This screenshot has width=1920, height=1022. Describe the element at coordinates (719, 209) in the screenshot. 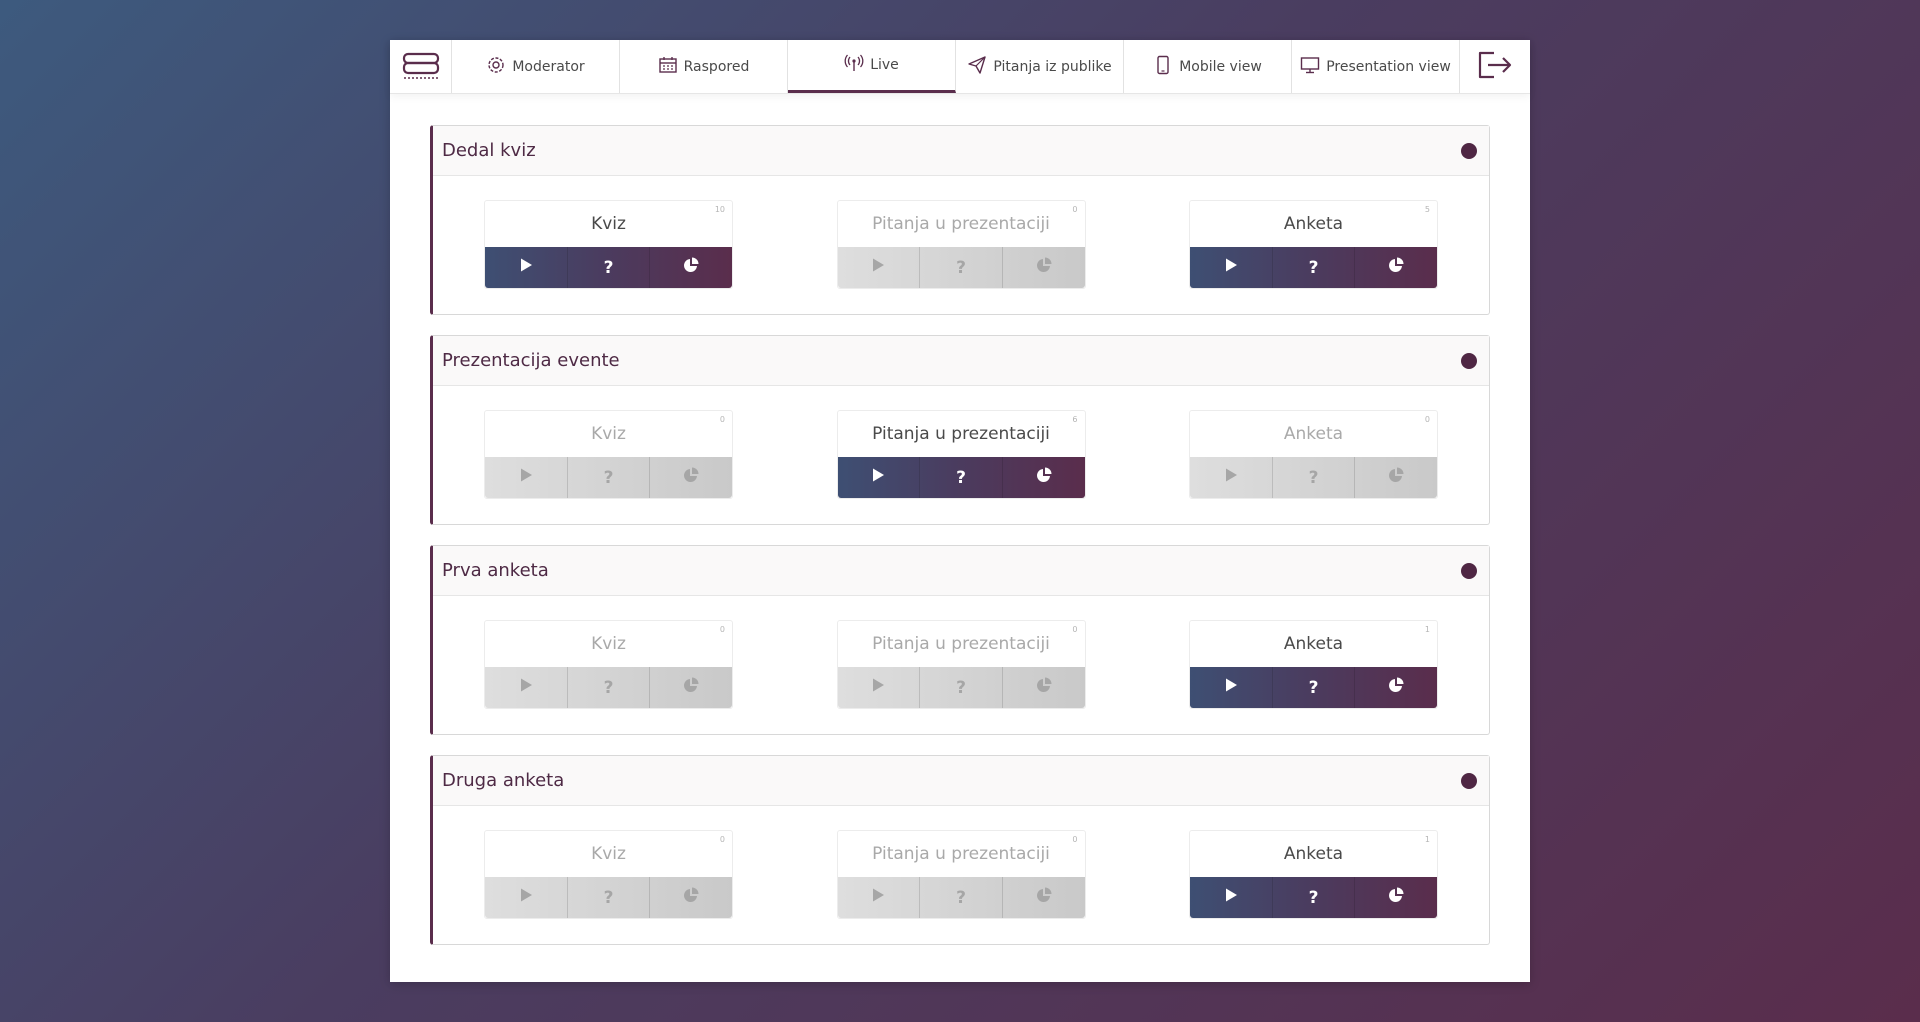

I see `item-count: 10` at that location.